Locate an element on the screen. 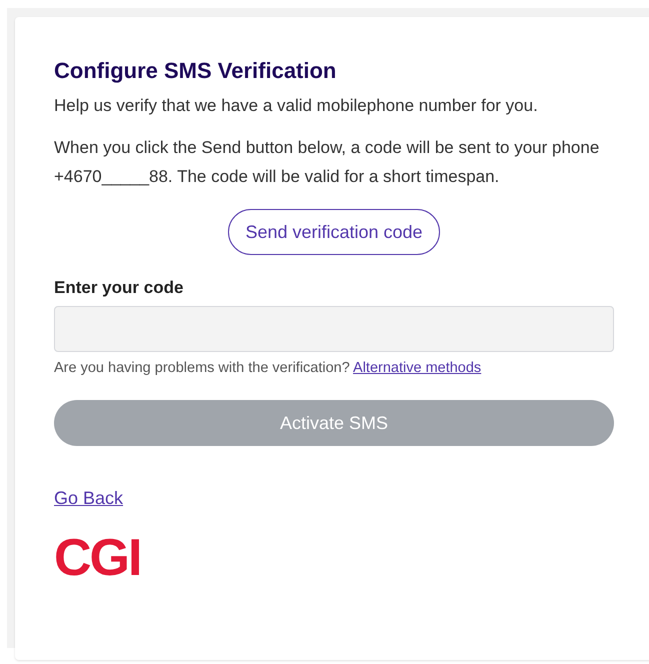 Image resolution: width=649 pixels, height=664 pixels. go-back-link: Go Back is located at coordinates (89, 498).